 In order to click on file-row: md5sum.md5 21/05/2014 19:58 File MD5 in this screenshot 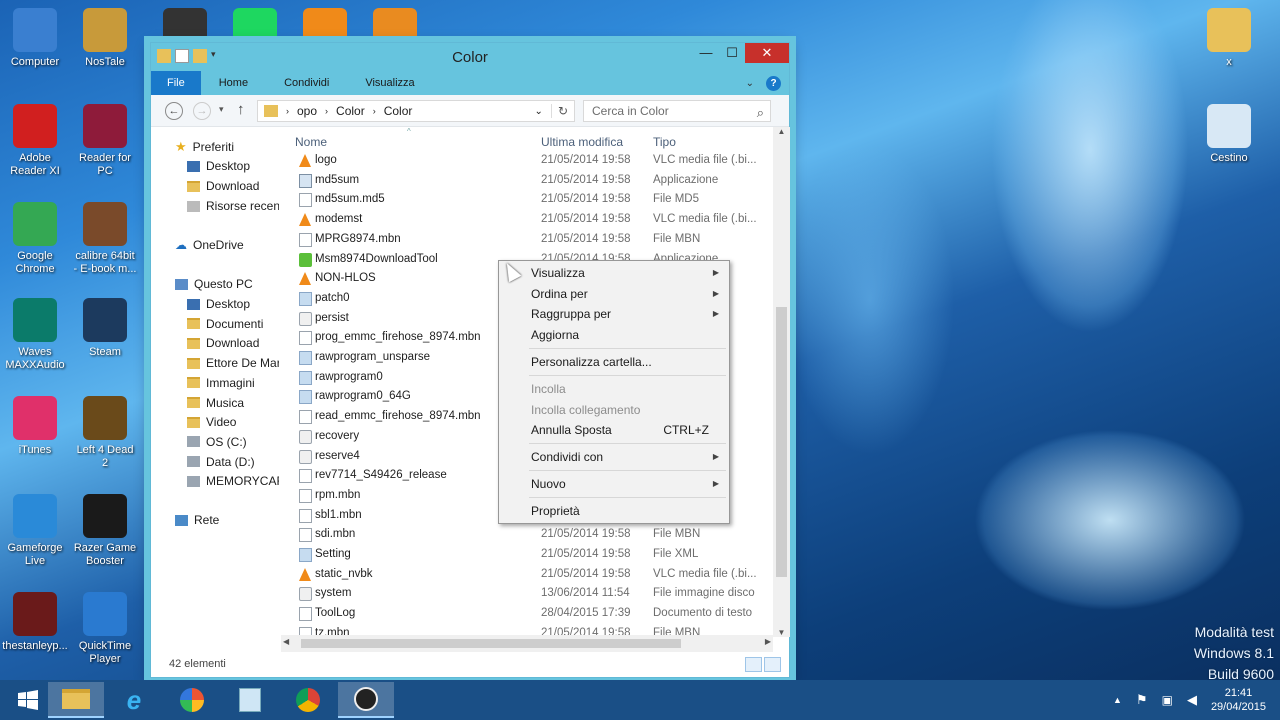, I will do `click(535, 200)`.